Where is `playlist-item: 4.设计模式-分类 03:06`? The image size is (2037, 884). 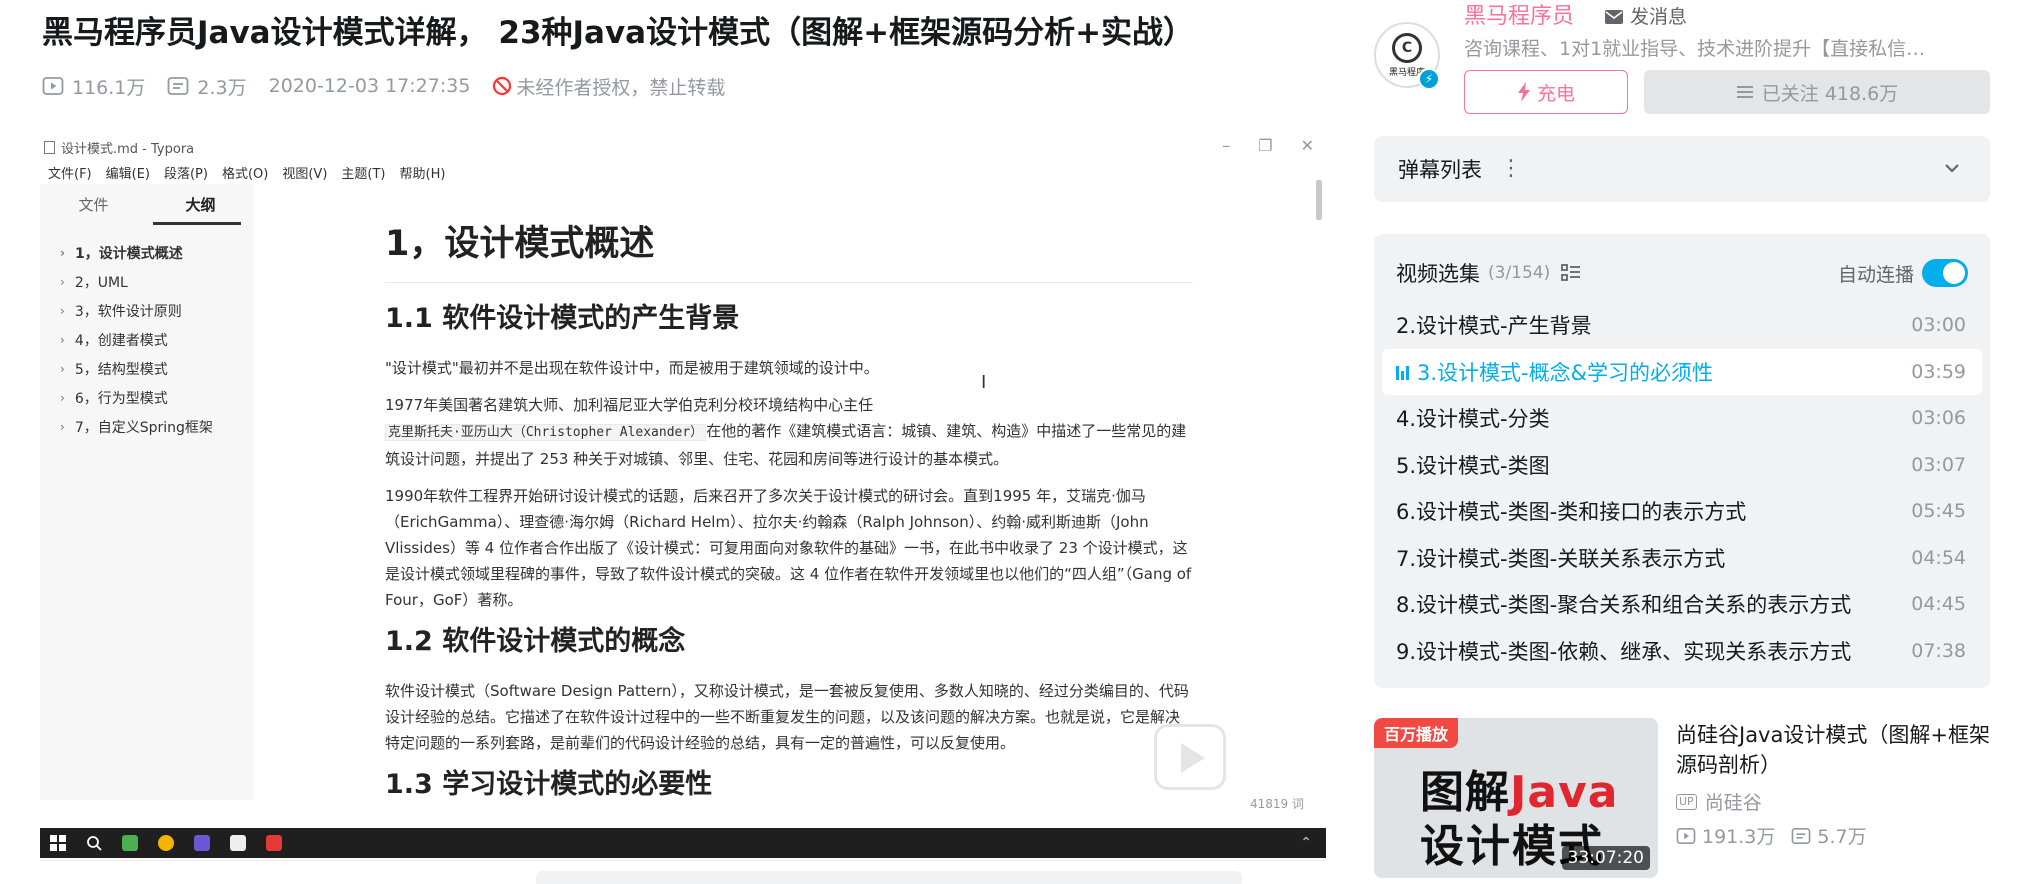 playlist-item: 4.设计模式-分类 03:06 is located at coordinates (1682, 418).